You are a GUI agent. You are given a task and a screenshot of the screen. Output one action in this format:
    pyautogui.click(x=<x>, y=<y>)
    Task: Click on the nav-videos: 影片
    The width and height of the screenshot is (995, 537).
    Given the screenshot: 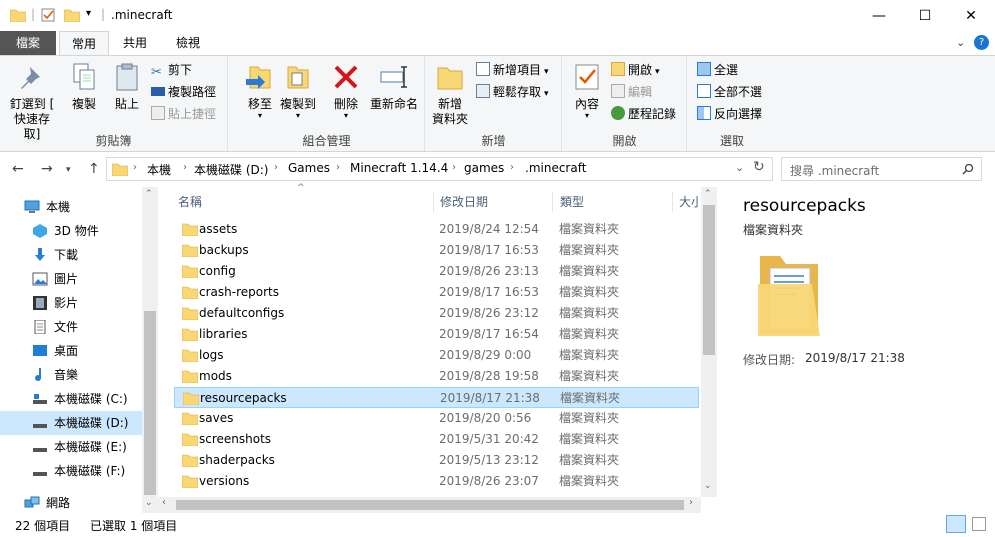 What is the action you would take?
    pyautogui.click(x=71, y=303)
    